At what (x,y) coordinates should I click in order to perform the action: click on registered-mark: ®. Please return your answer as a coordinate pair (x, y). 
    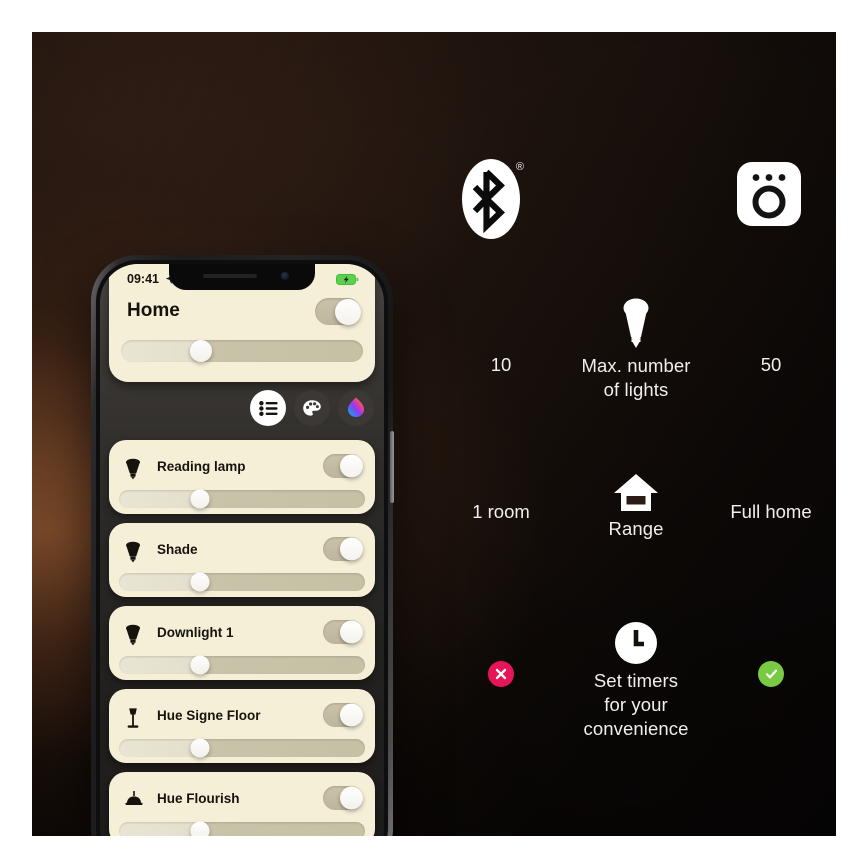
    Looking at the image, I should click on (519, 167).